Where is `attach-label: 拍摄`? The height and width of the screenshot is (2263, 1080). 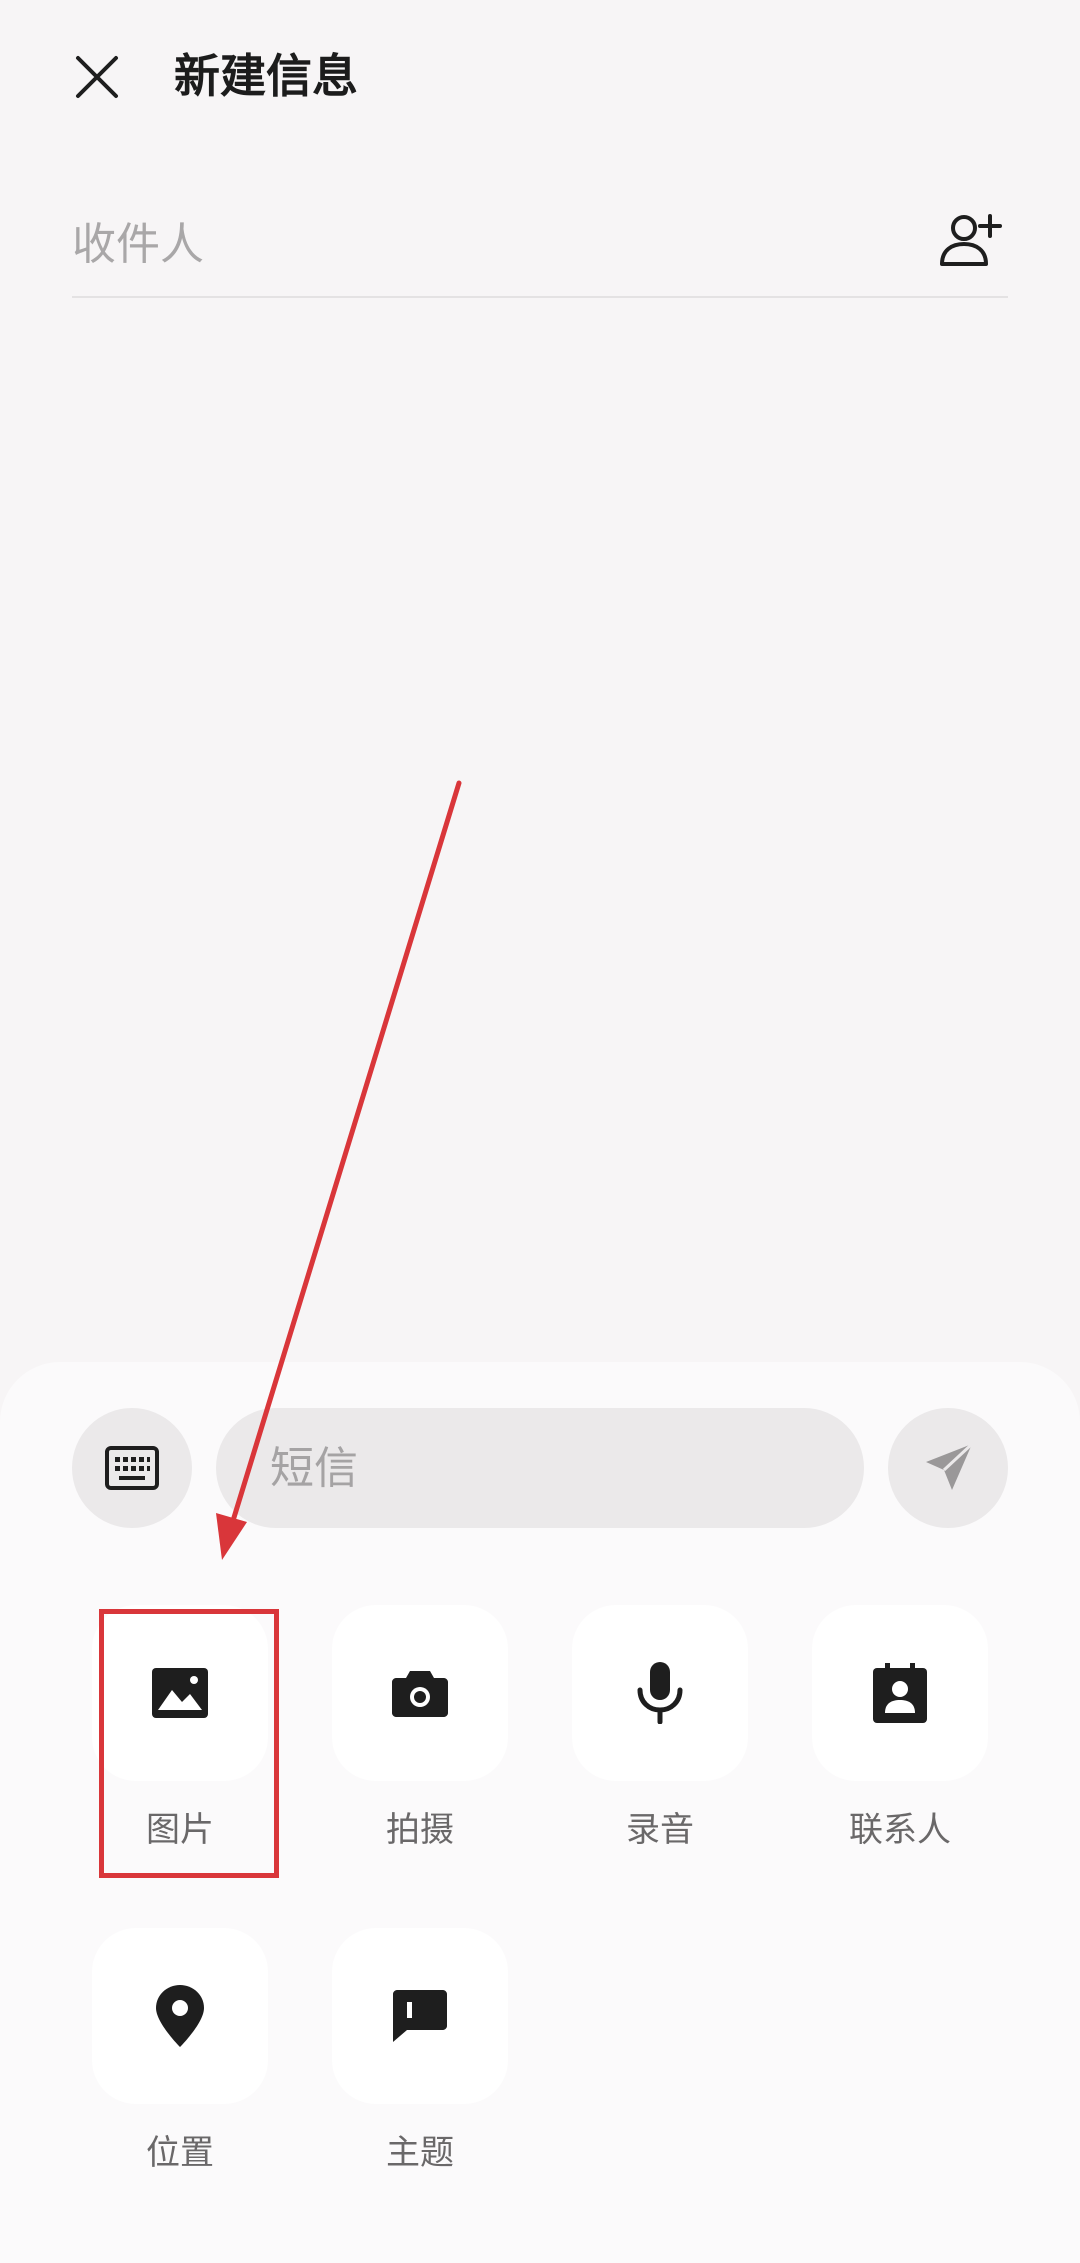
attach-label: 拍摄 is located at coordinates (420, 1830).